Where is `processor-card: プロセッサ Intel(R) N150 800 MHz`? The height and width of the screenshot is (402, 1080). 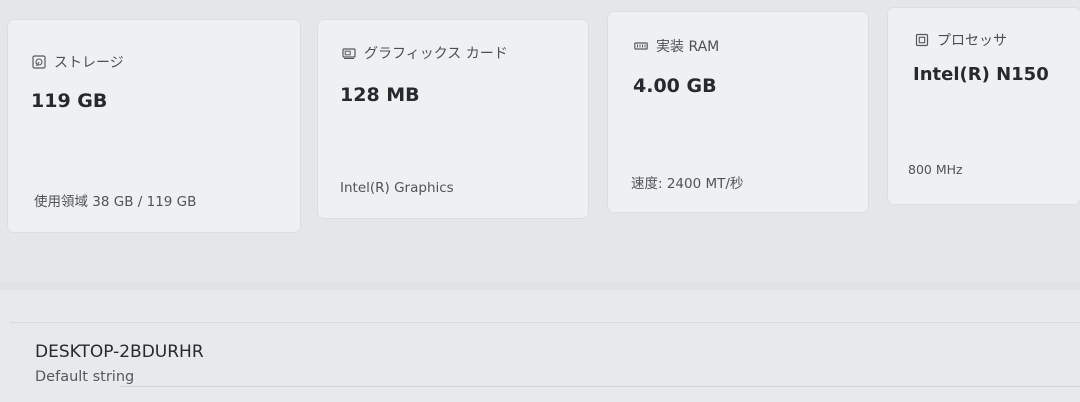 processor-card: プロセッサ Intel(R) N150 800 MHz is located at coordinates (984, 106).